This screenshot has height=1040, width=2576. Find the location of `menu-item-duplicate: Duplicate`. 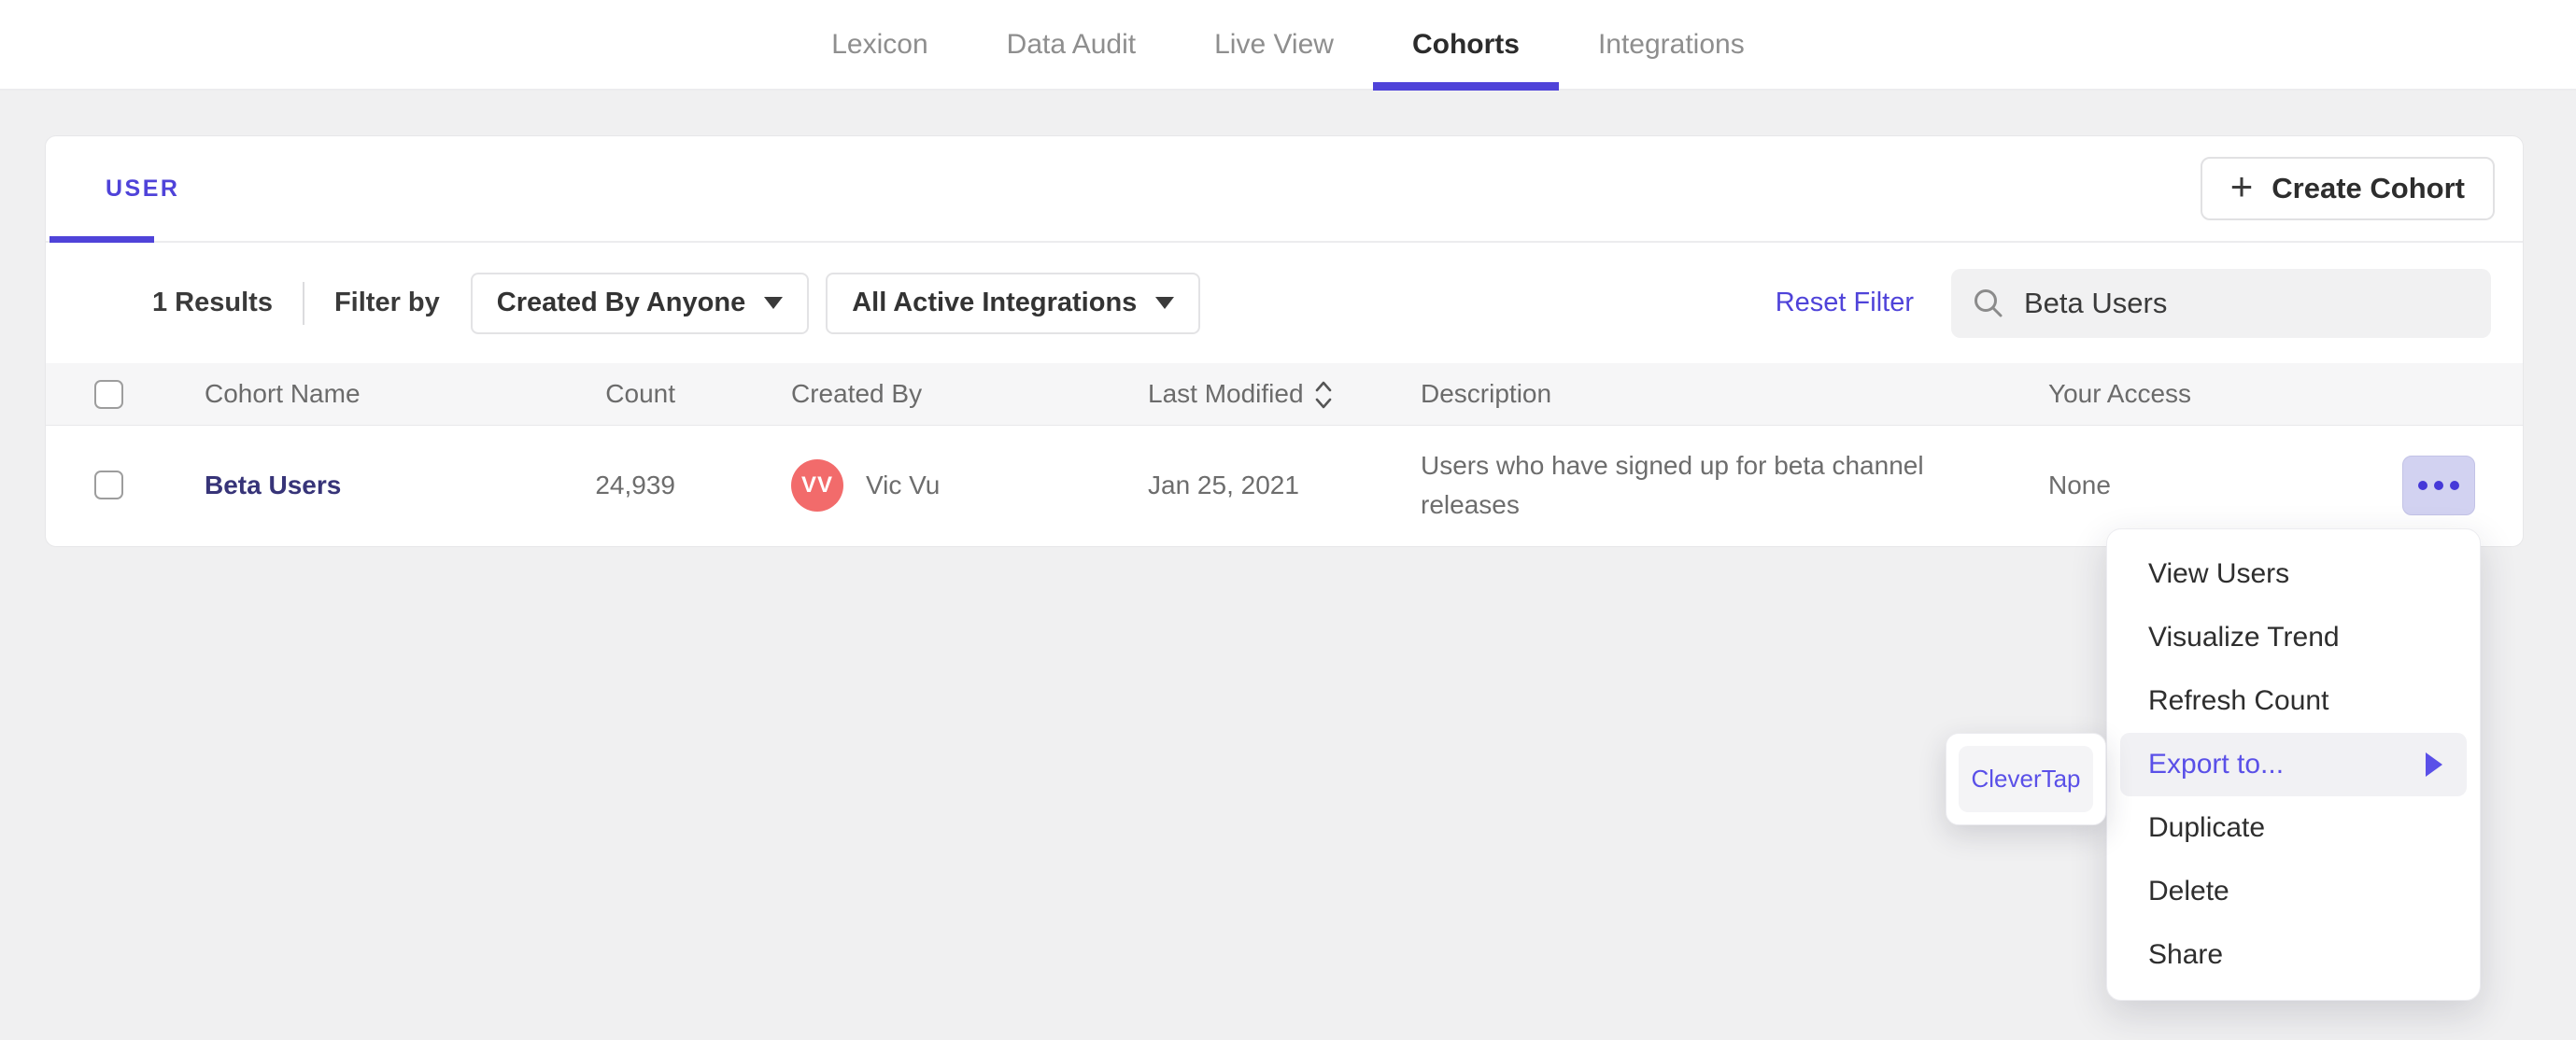

menu-item-duplicate: Duplicate is located at coordinates (2293, 828).